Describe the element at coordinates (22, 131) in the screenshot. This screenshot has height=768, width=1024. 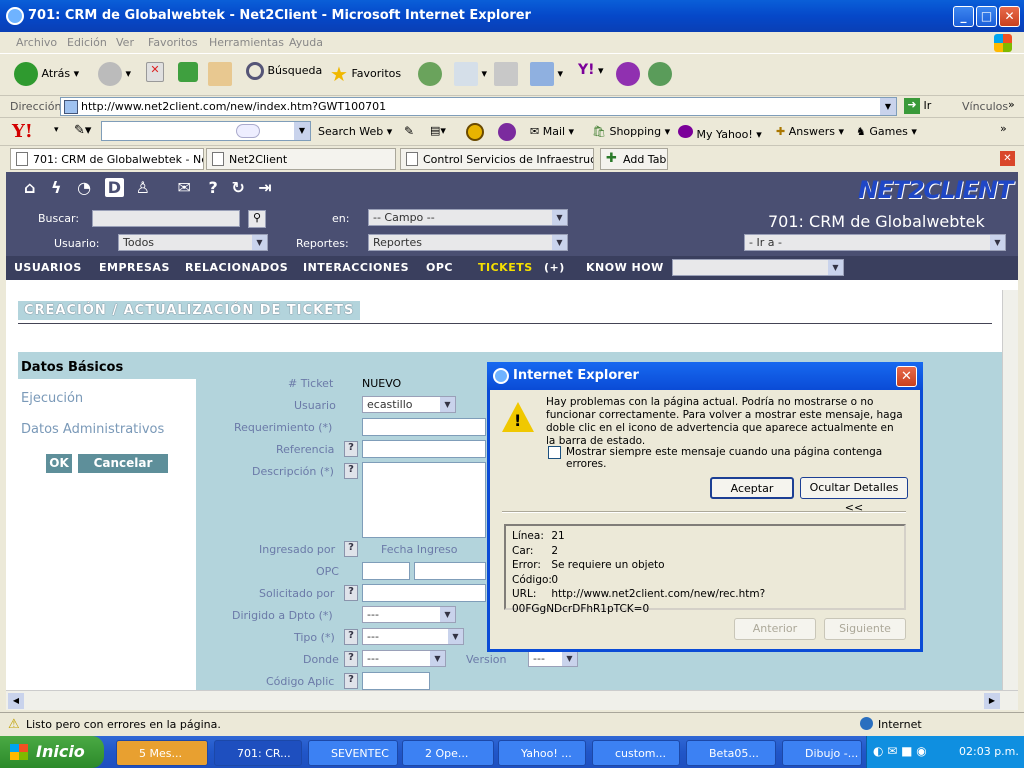
I see `yahoo-logo-icon: Y!` at that location.